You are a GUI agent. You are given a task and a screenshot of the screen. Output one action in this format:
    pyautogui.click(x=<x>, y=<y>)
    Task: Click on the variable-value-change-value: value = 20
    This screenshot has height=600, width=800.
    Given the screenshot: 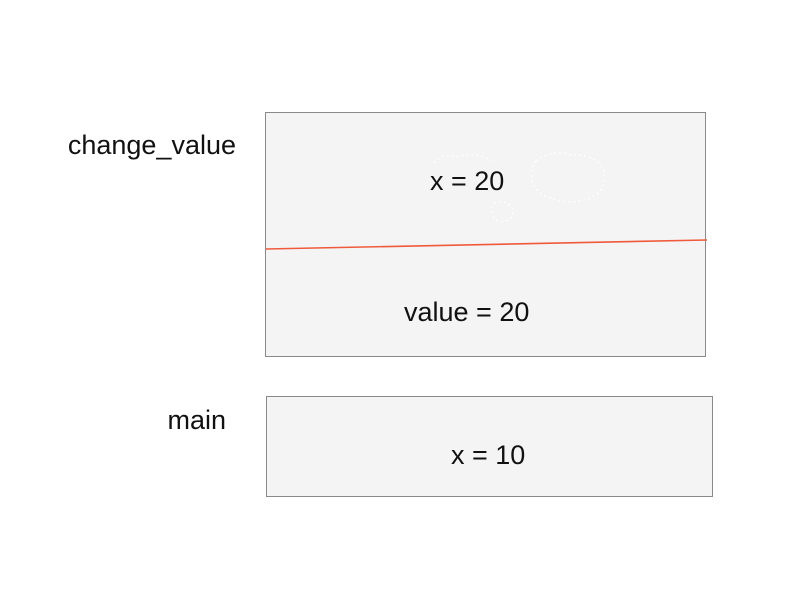 What is the action you would take?
    pyautogui.click(x=467, y=312)
    